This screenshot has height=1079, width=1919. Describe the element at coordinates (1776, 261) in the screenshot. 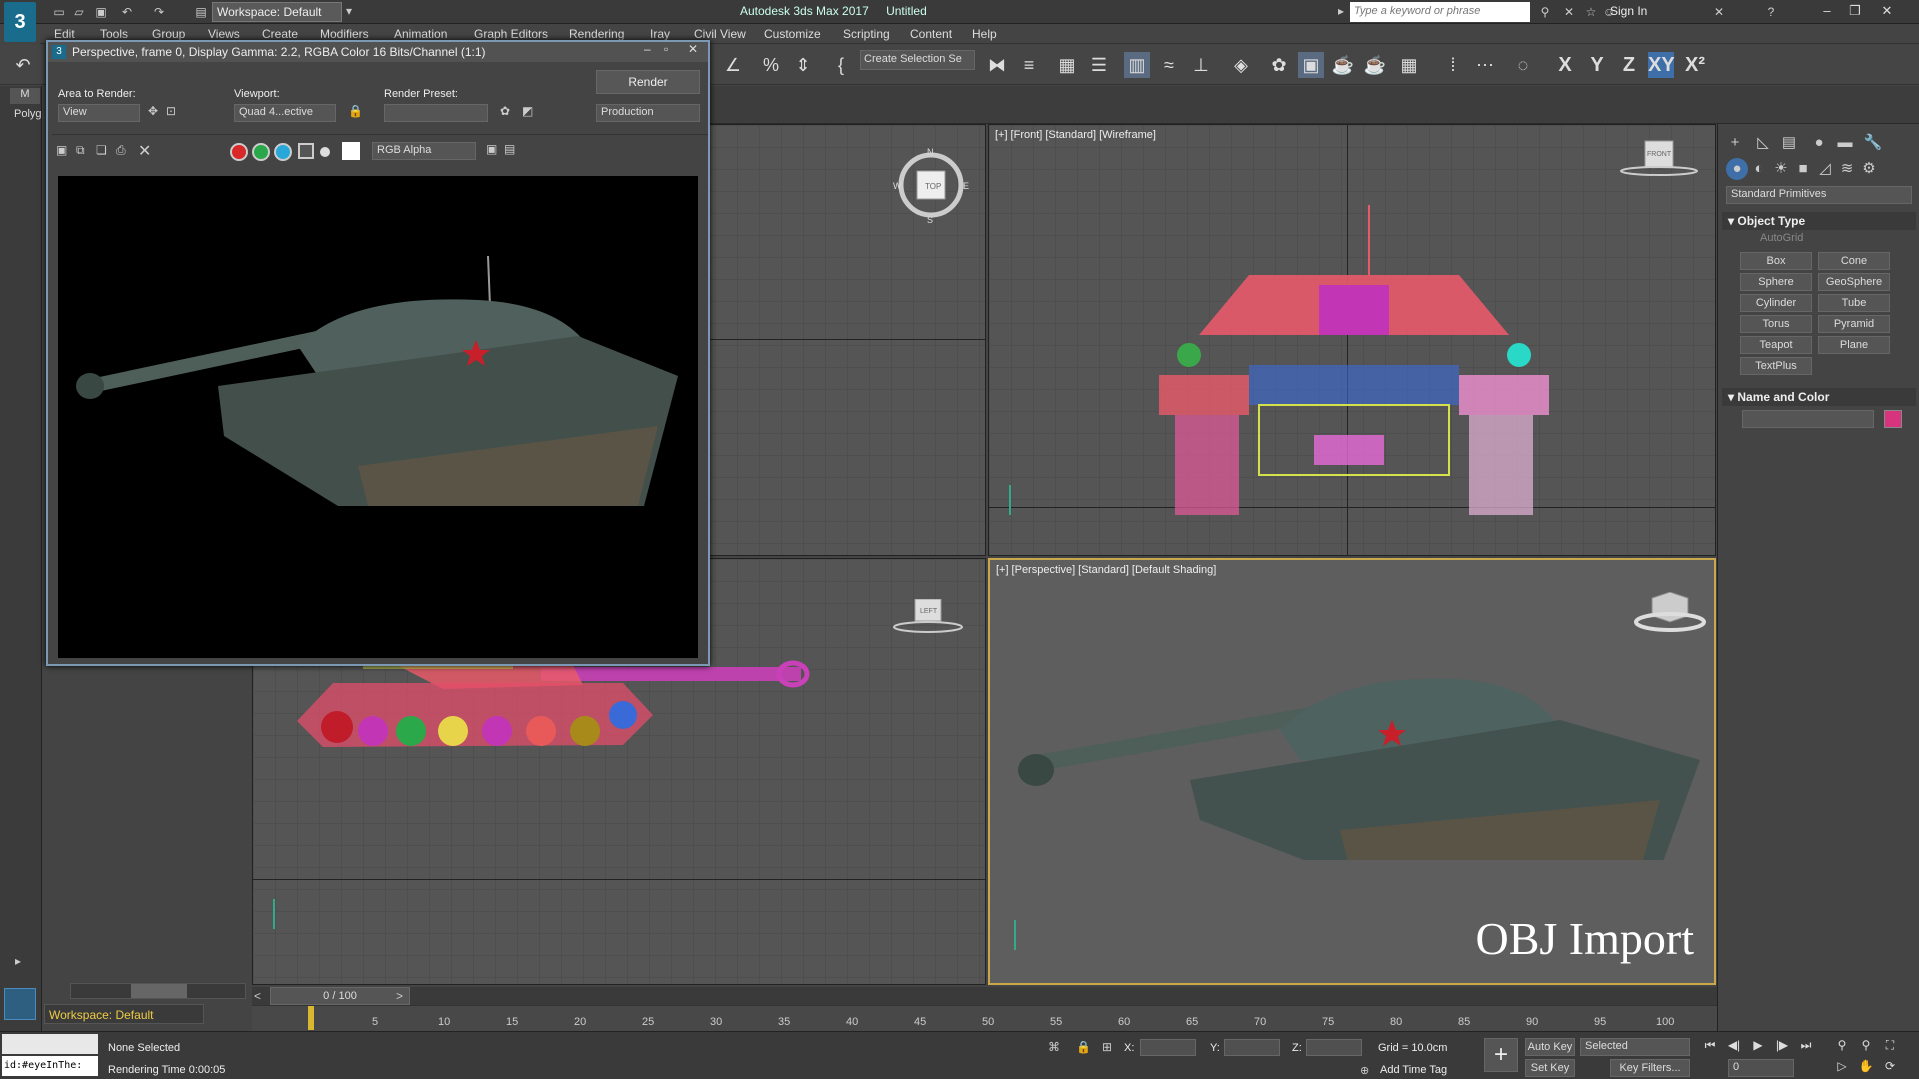

I see `box-button: Box` at that location.